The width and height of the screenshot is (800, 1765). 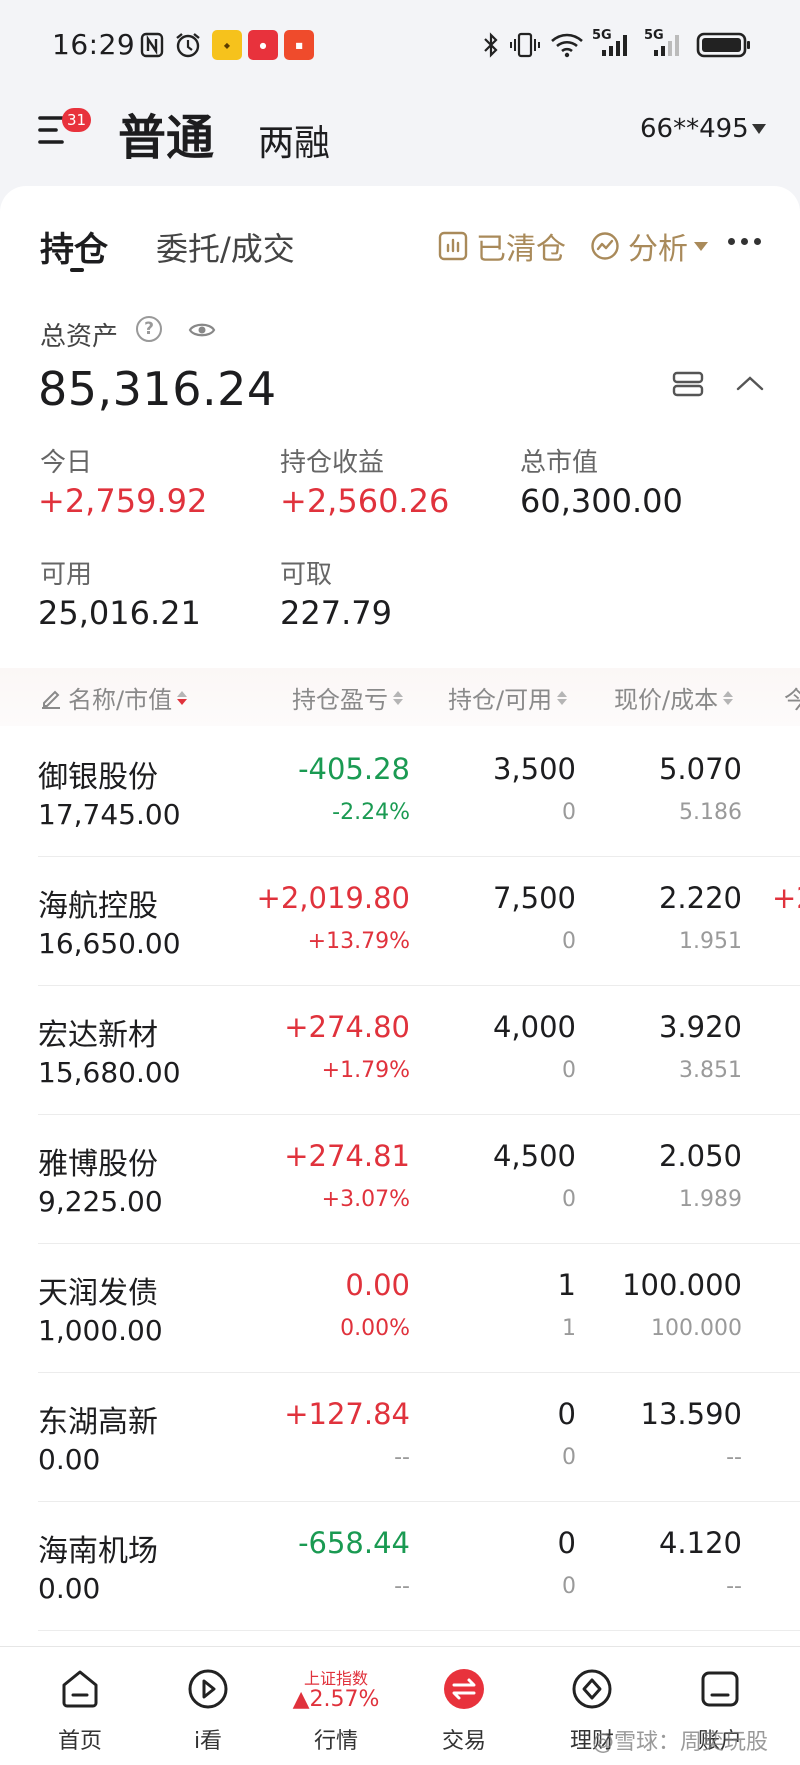 What do you see at coordinates (614, 45) in the screenshot?
I see `signal-icon` at bounding box center [614, 45].